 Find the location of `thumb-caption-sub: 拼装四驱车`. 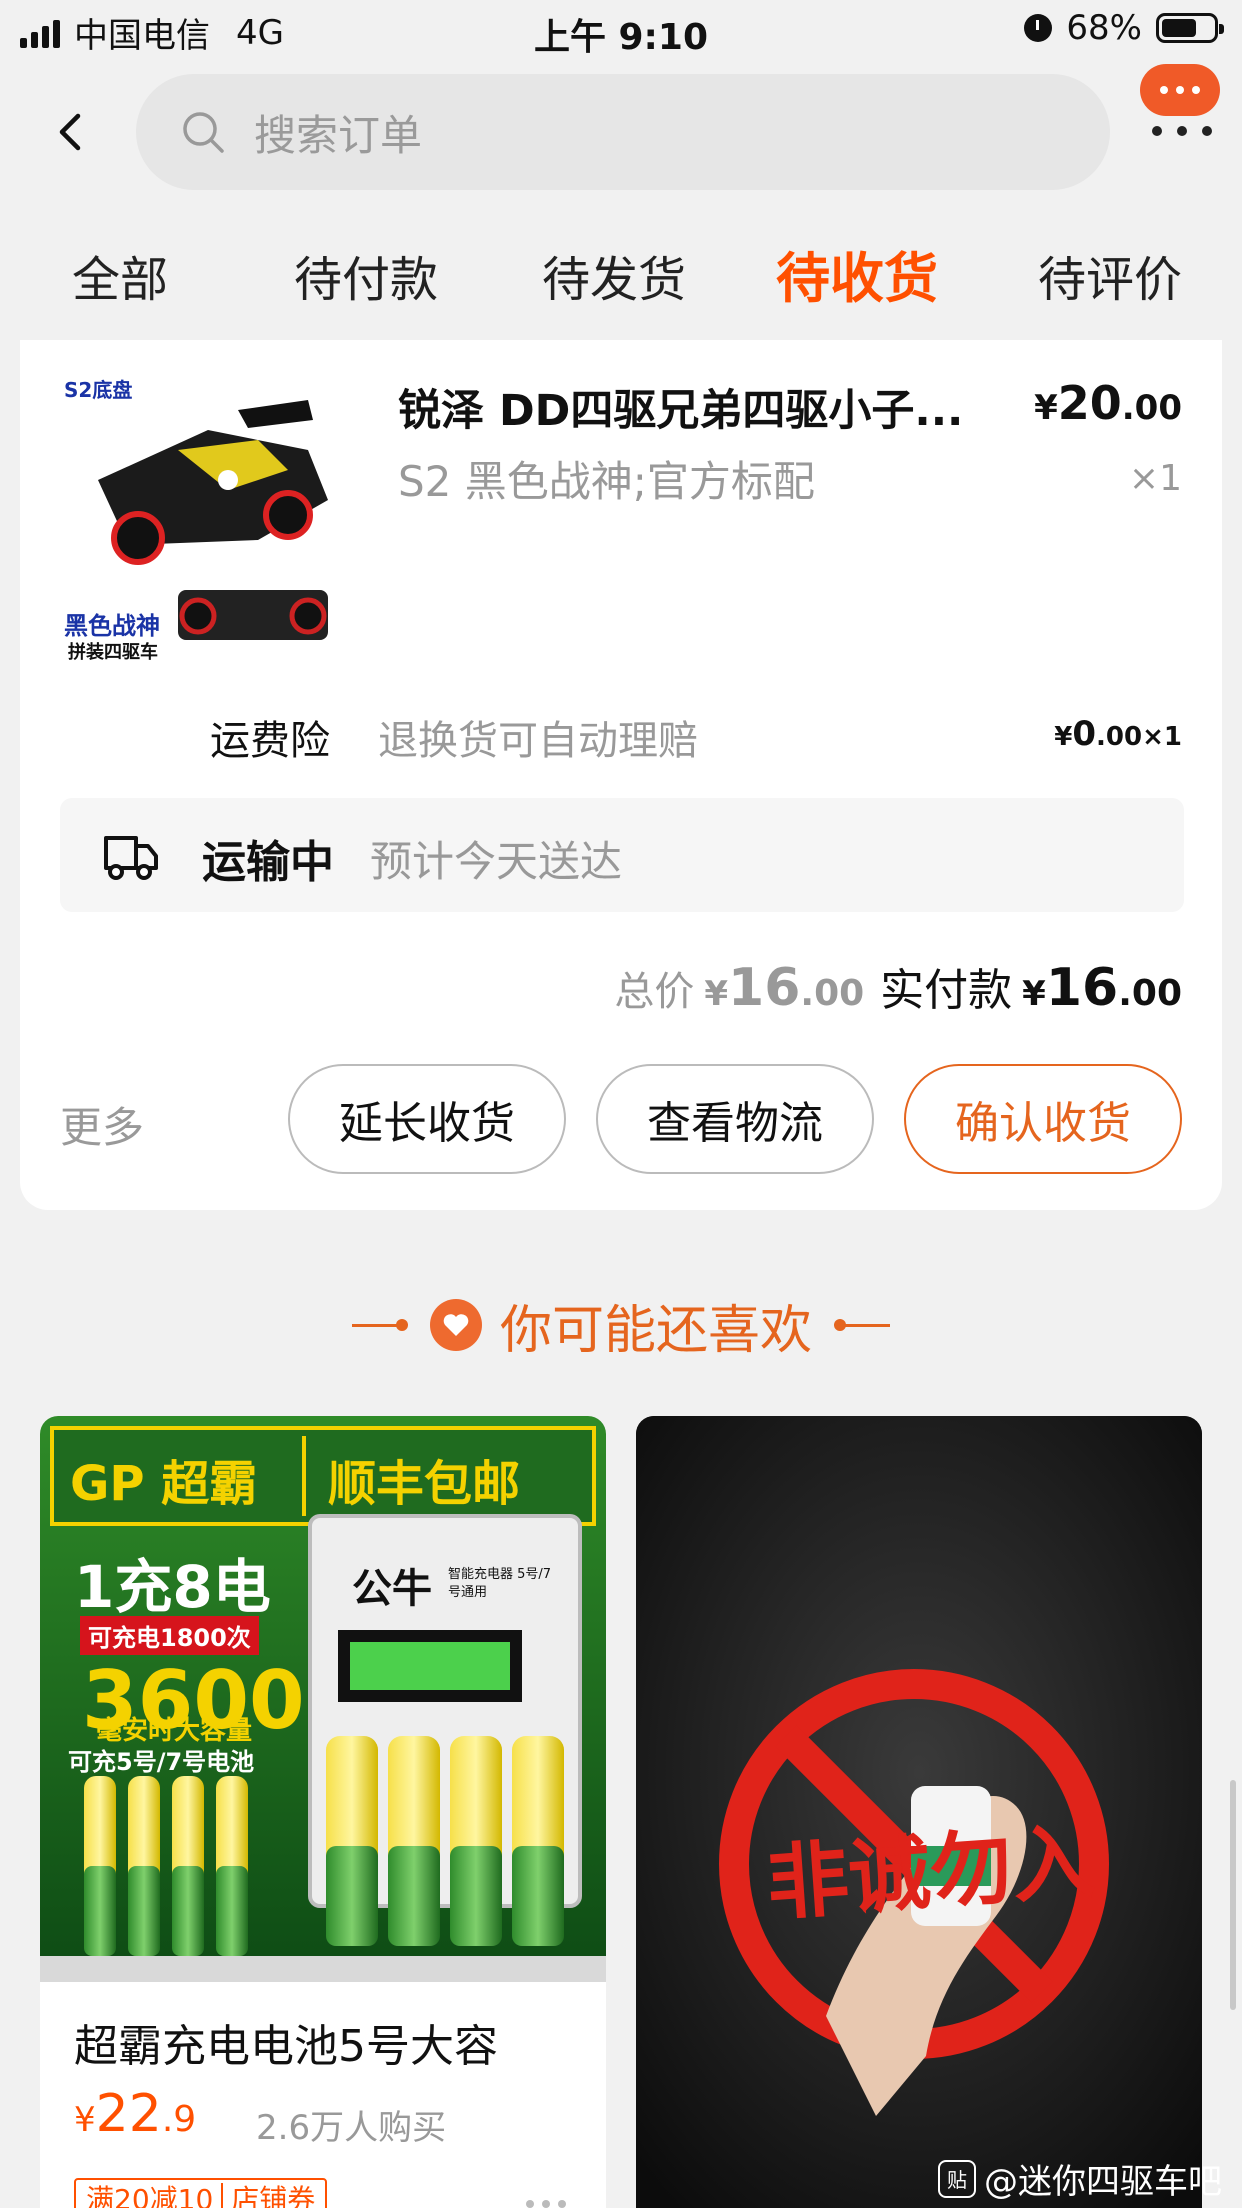

thumb-caption-sub: 拼装四驱车 is located at coordinates (113, 652).